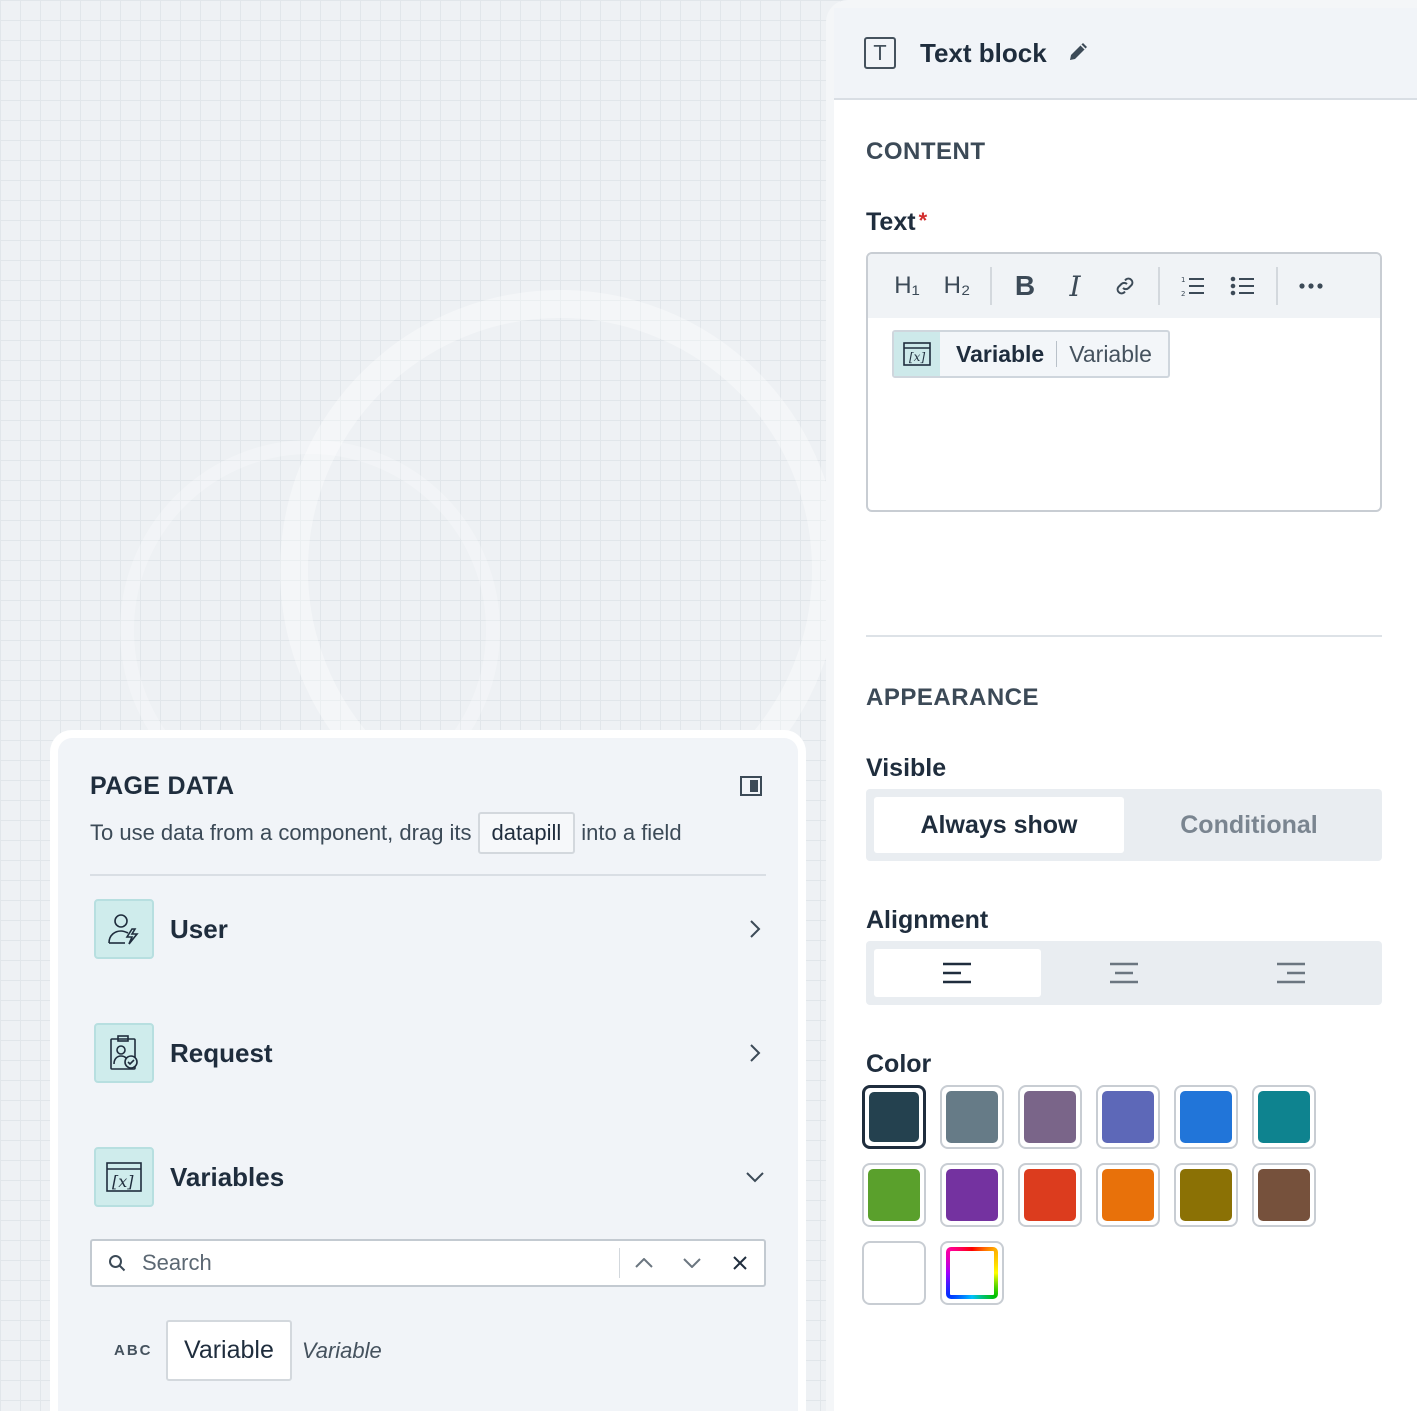  Describe the element at coordinates (227, 1176) in the screenshot. I see `section-label: Variables` at that location.